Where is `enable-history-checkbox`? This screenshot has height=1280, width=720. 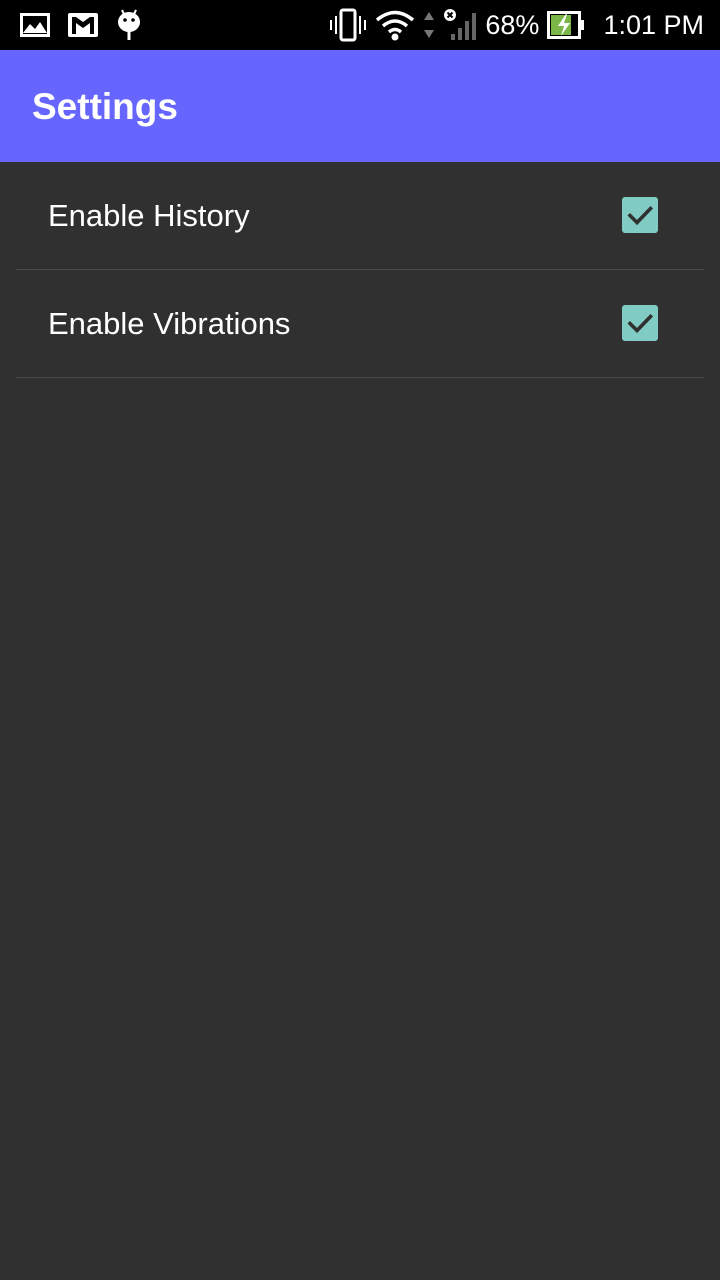 enable-history-checkbox is located at coordinates (640, 215).